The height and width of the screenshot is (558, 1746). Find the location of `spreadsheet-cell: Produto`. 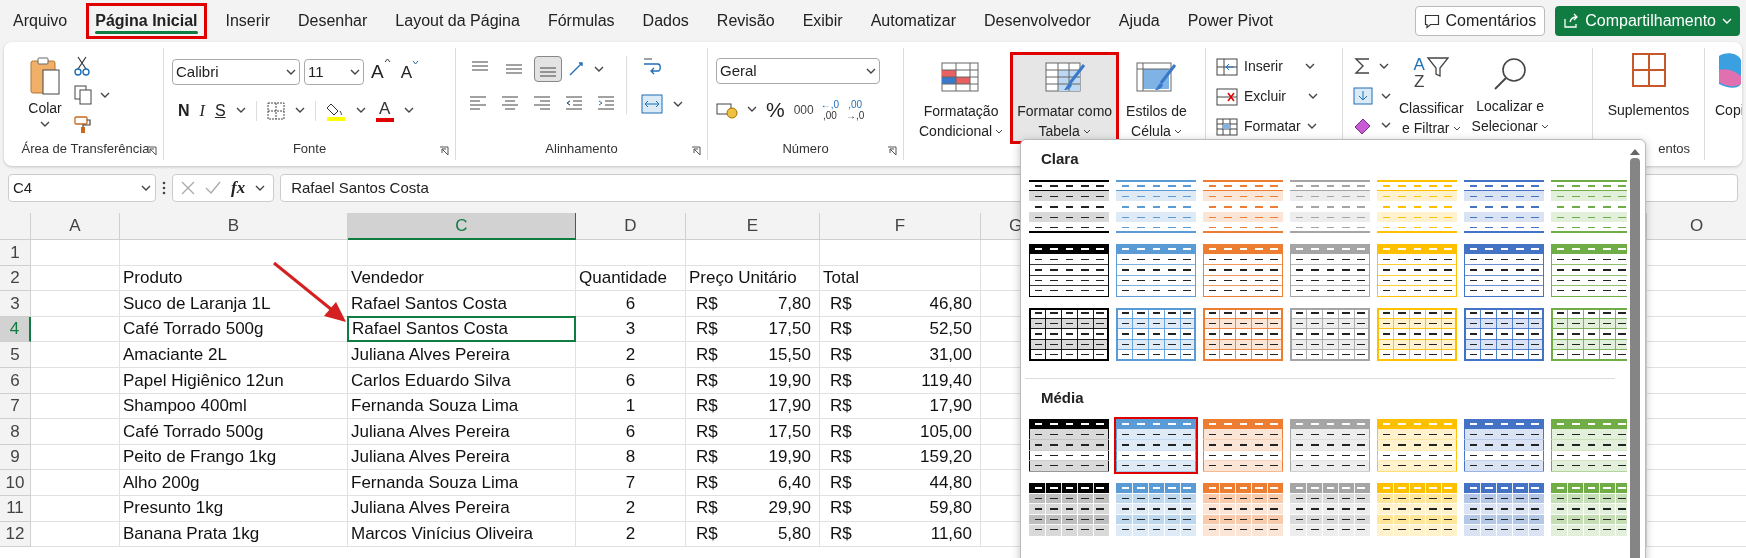

spreadsheet-cell: Produto is located at coordinates (234, 278).